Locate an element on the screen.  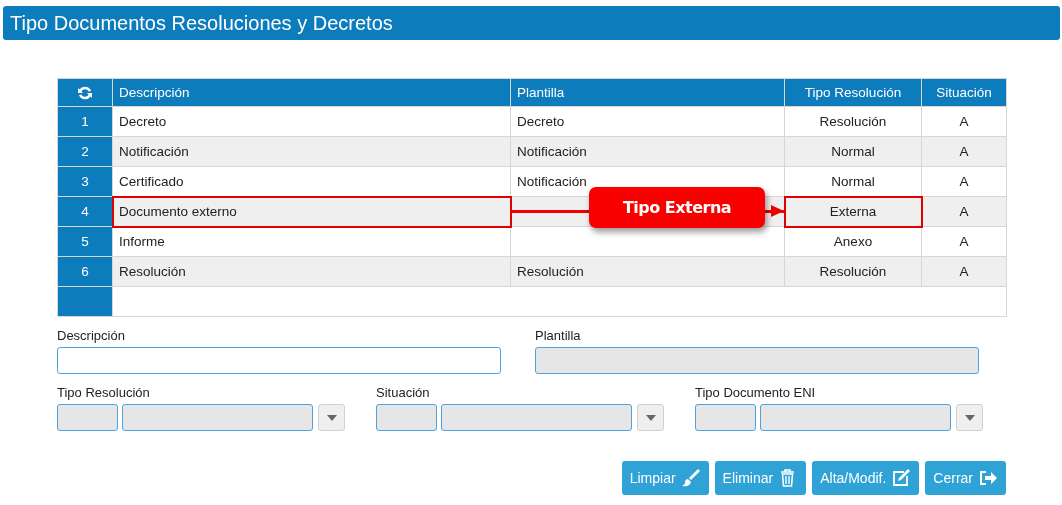
row-number: 6 is located at coordinates (85, 271).